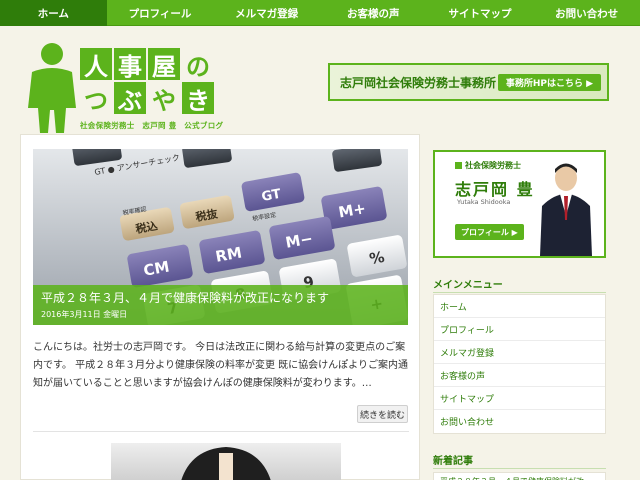 This screenshot has height=480, width=640. Describe the element at coordinates (484, 202) in the screenshot. I see `profile-roman-name: Yutaka Shidooka` at that location.